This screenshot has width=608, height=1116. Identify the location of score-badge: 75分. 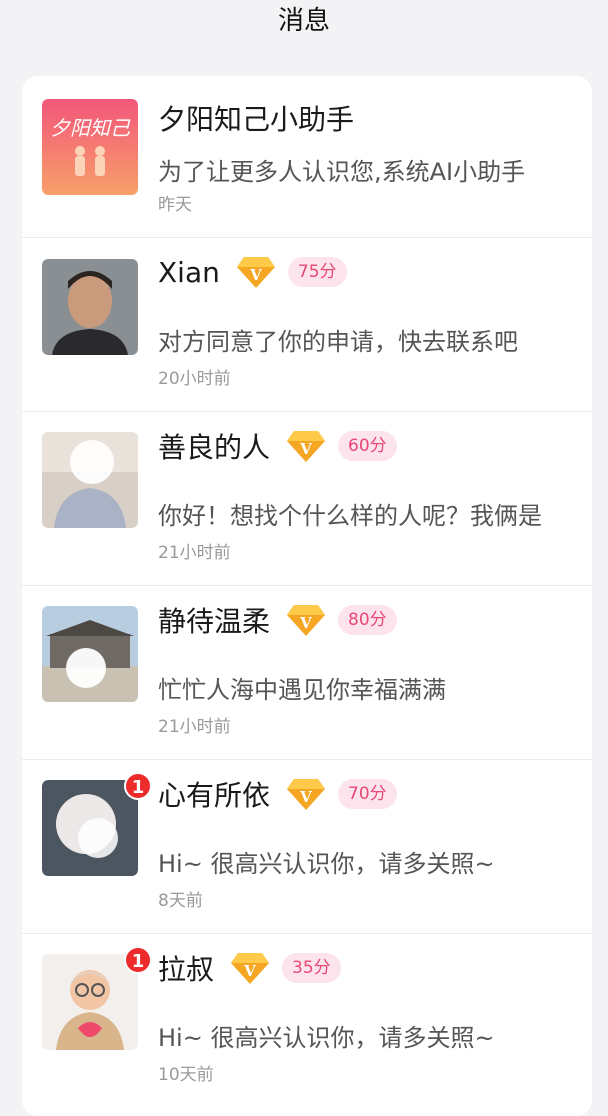
(317, 272).